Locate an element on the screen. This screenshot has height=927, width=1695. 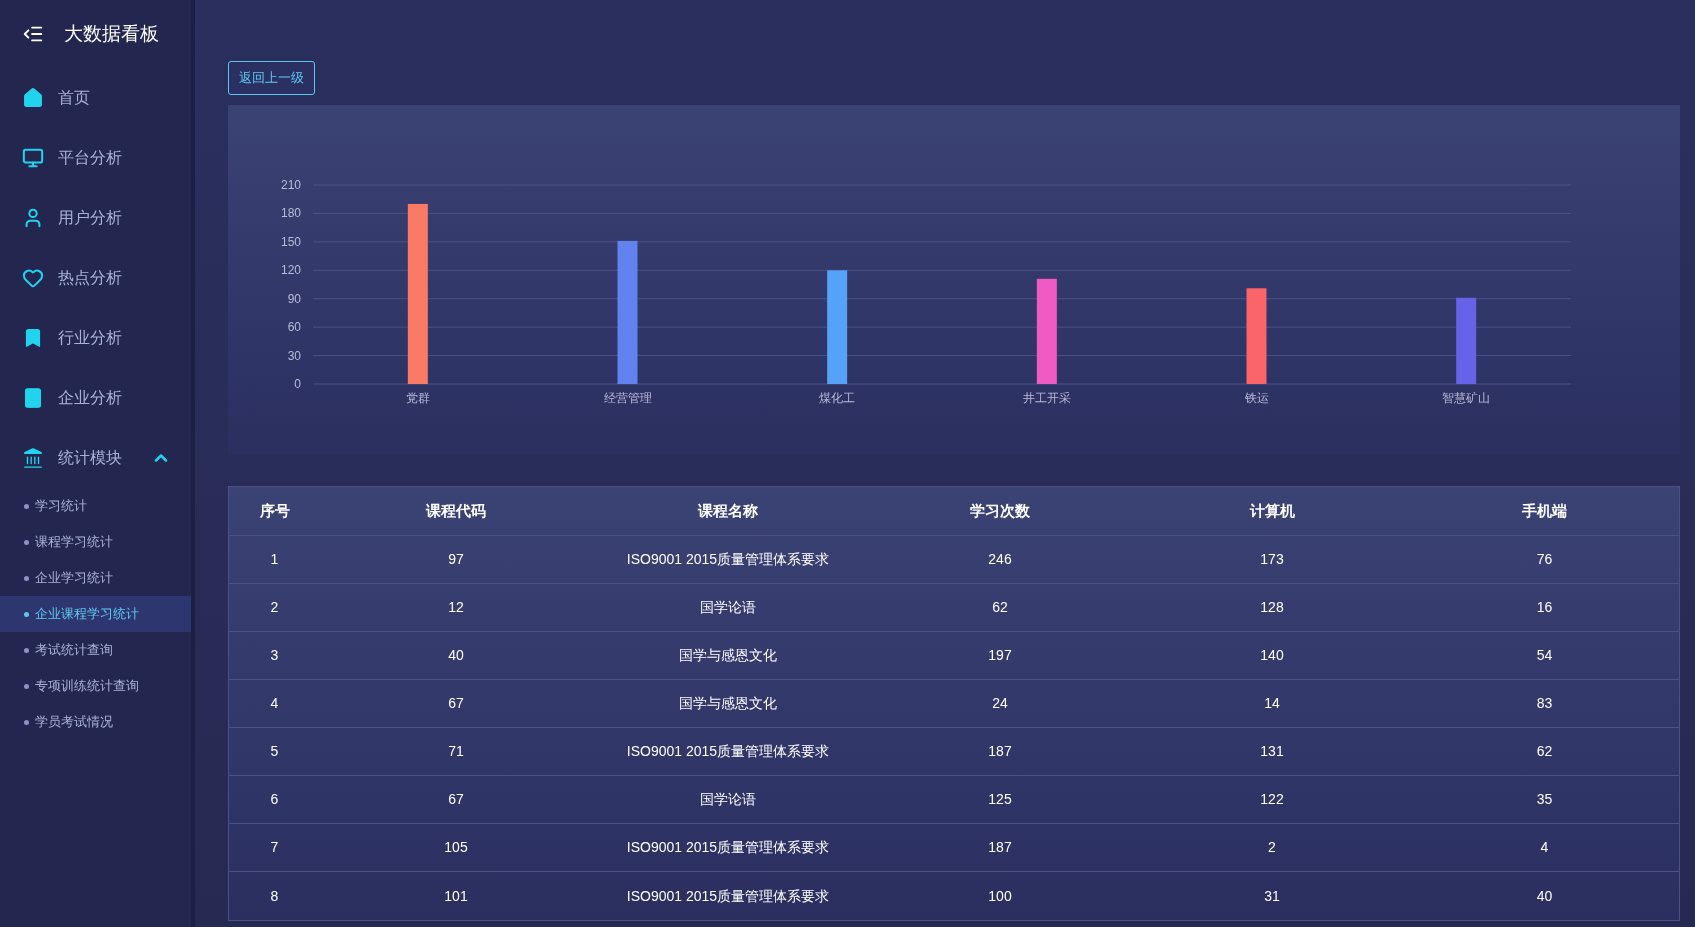
submenu-label: 课程学习统计 is located at coordinates (74, 542).